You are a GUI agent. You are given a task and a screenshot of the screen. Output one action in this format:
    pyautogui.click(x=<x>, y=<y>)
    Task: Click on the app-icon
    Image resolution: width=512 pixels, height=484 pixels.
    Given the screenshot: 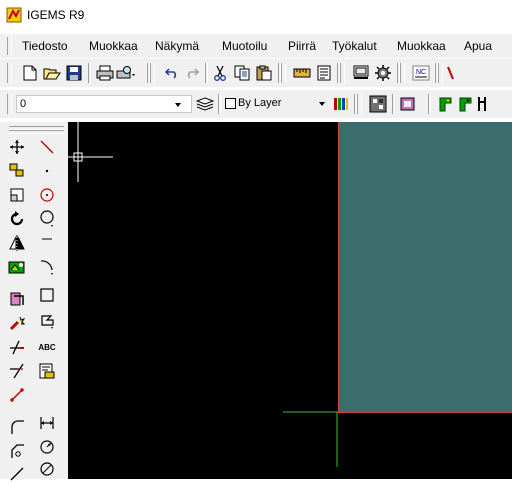 What is the action you would take?
    pyautogui.click(x=14, y=15)
    